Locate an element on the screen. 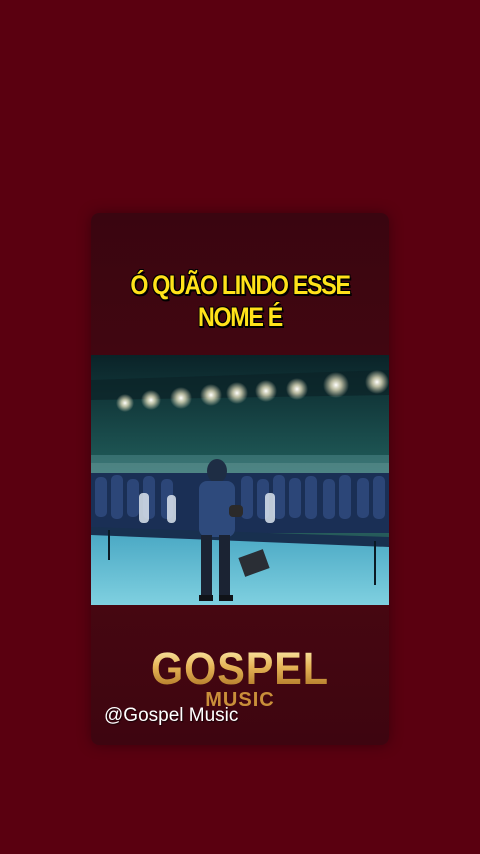  logo-gospel-text: GOSPEL is located at coordinates (240, 669).